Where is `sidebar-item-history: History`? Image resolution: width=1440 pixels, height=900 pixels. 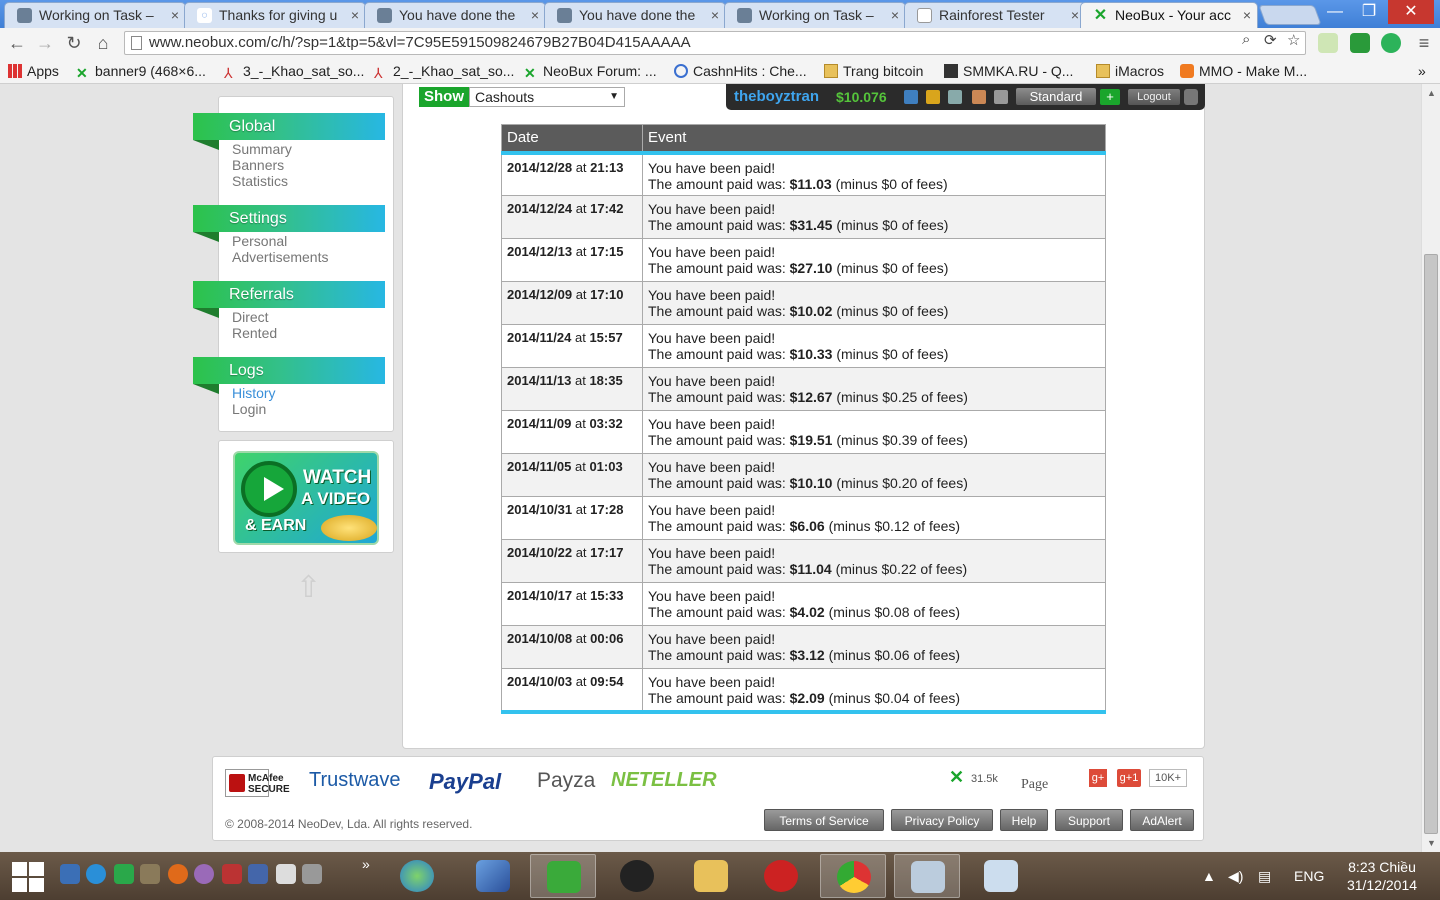 sidebar-item-history: History is located at coordinates (254, 393).